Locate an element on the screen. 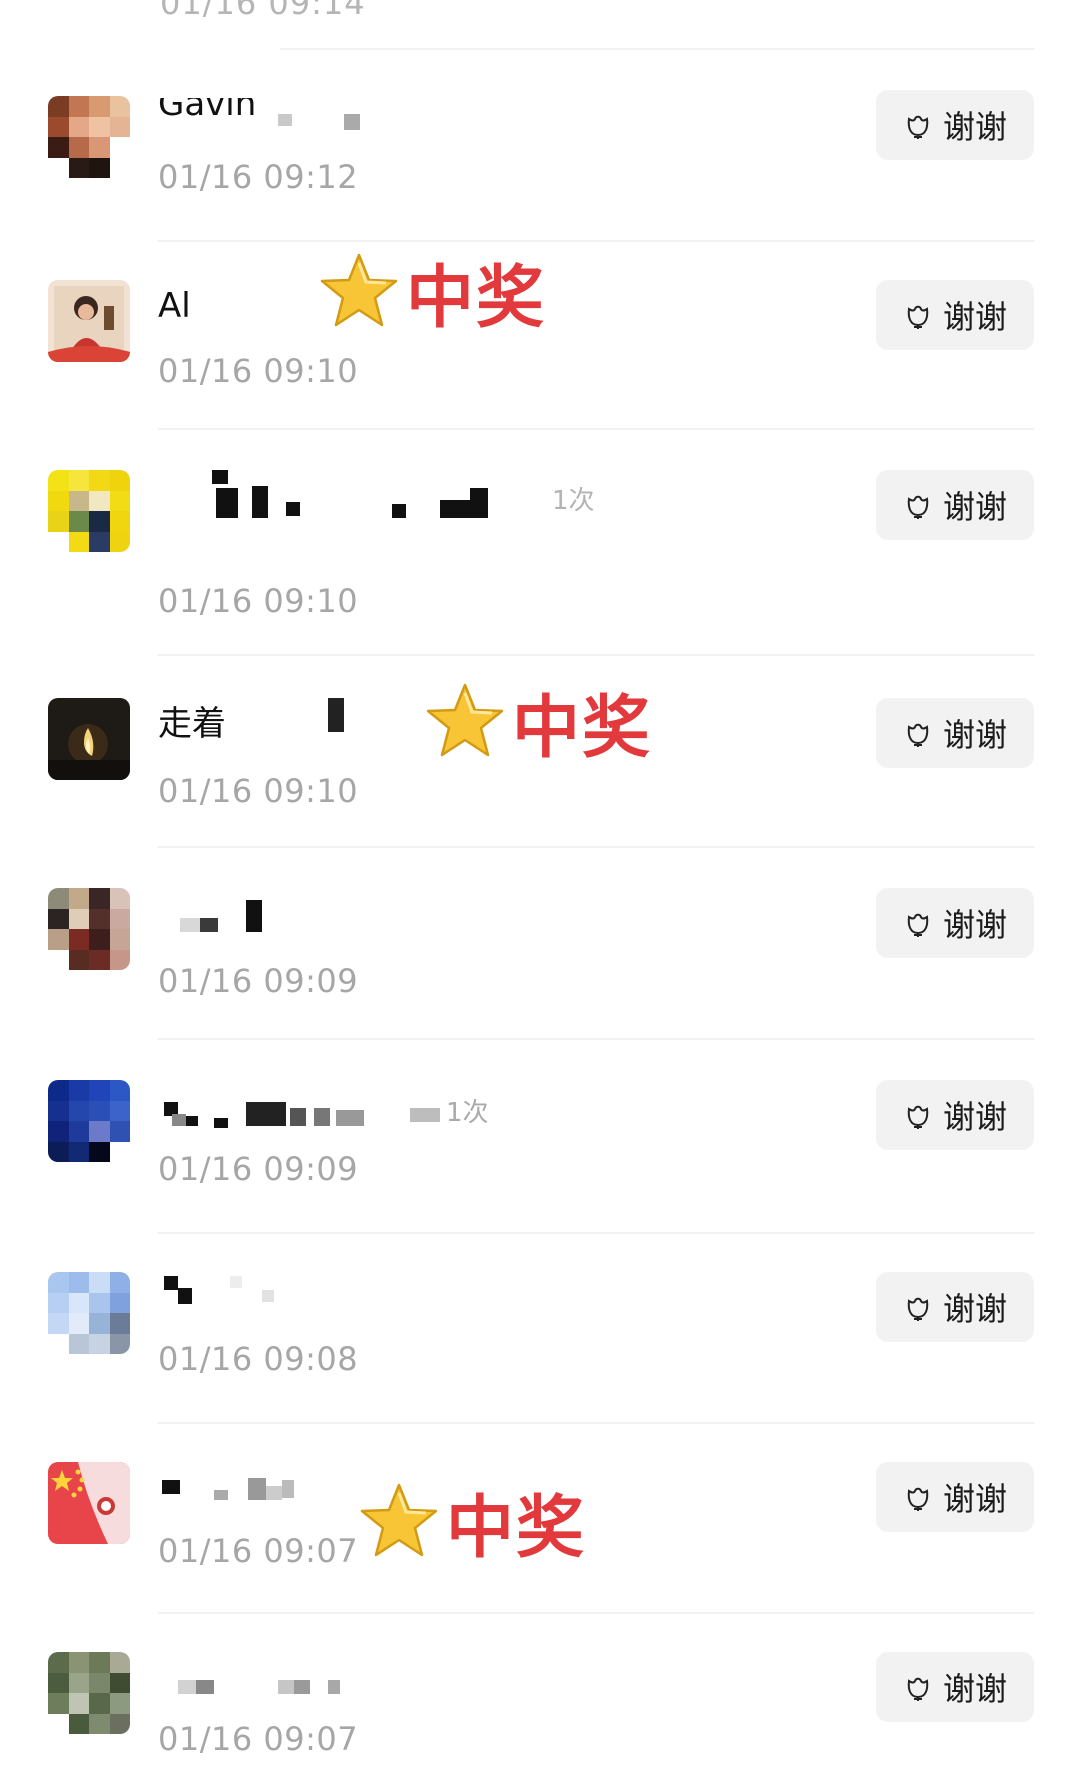 The height and width of the screenshot is (1780, 1080). username: Gavin is located at coordinates (288, 120).